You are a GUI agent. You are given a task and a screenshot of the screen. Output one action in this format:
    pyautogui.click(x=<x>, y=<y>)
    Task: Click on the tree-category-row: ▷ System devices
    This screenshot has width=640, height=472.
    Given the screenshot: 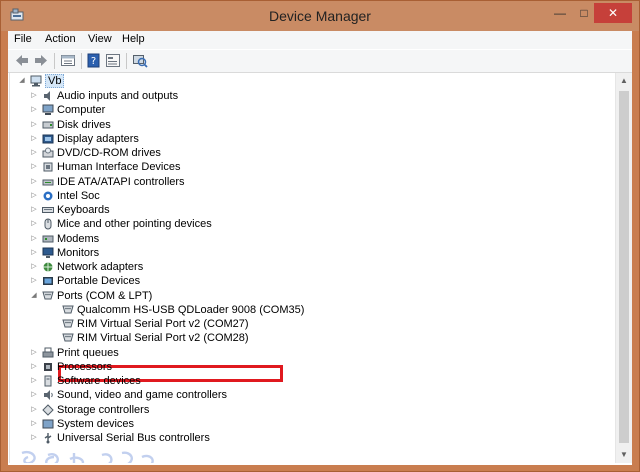 What is the action you would take?
    pyautogui.click(x=310, y=424)
    